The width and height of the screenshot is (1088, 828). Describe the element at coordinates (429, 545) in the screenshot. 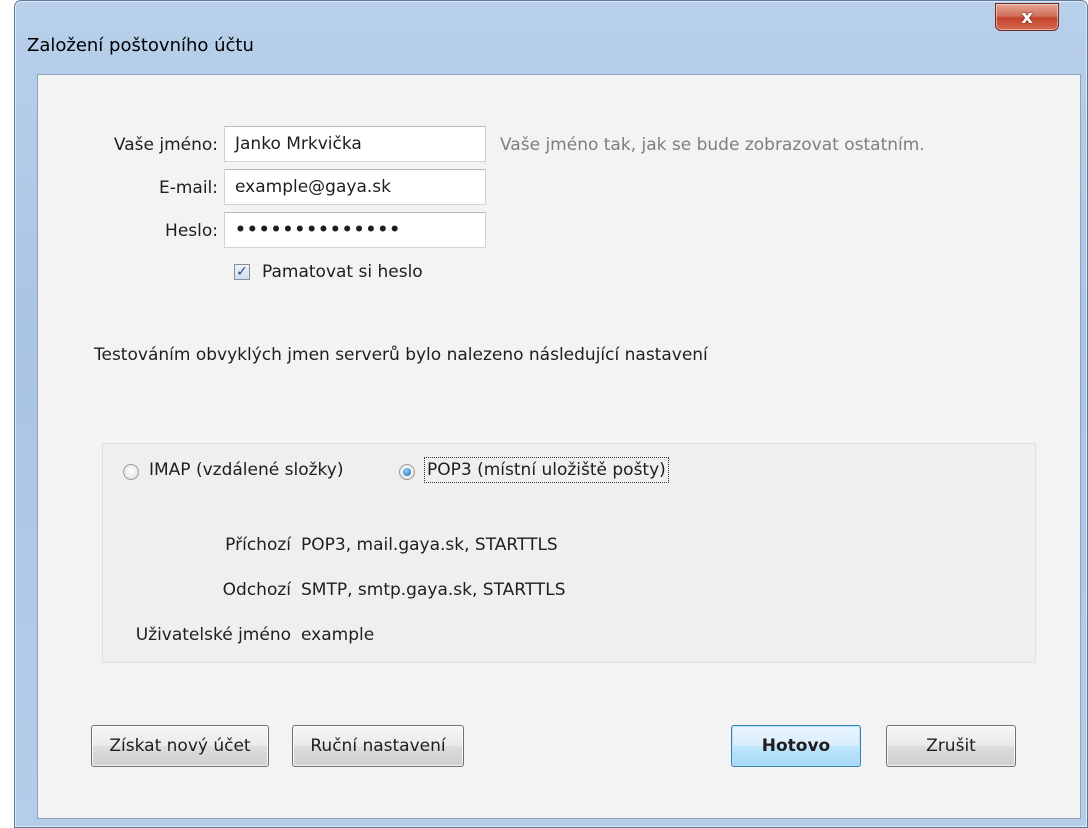

I see `incoming-value: POP3, mail.gaya.sk, STARTTLS` at that location.